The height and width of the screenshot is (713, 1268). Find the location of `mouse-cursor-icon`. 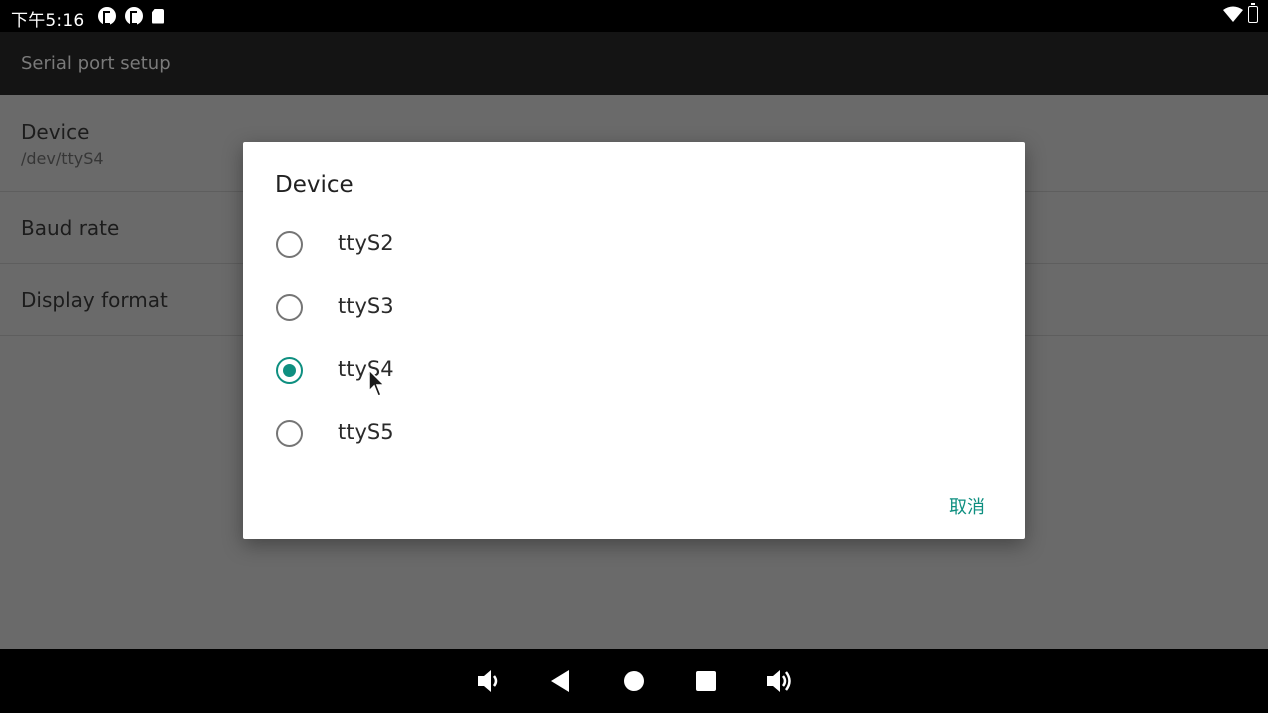

mouse-cursor-icon is located at coordinates (377, 383).